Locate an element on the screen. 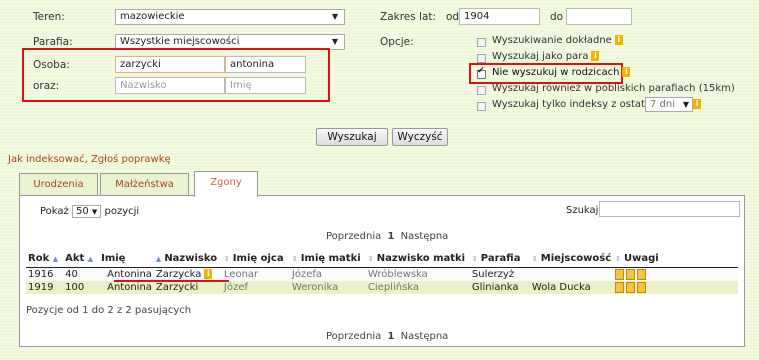  no-parents-checkbox is located at coordinates (481, 72).